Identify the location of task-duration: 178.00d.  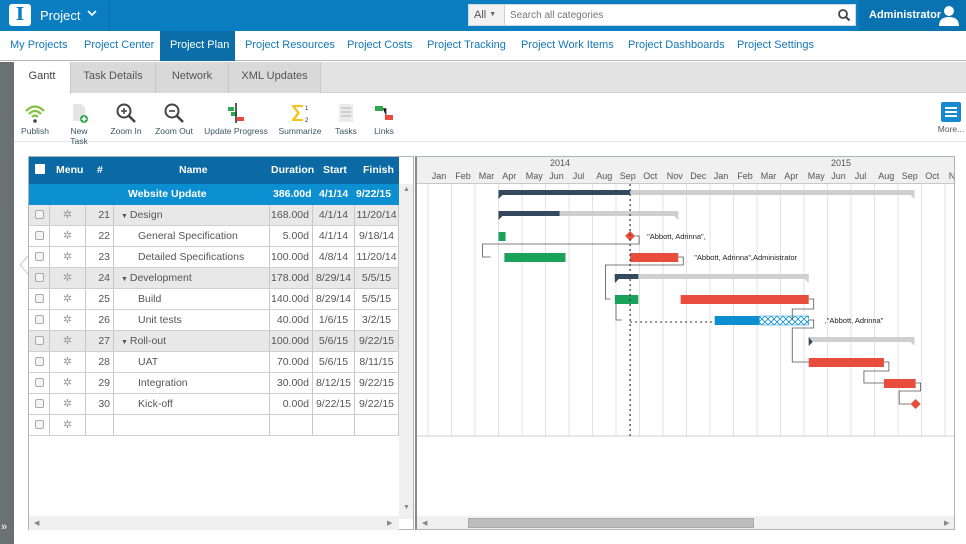
(291, 278).